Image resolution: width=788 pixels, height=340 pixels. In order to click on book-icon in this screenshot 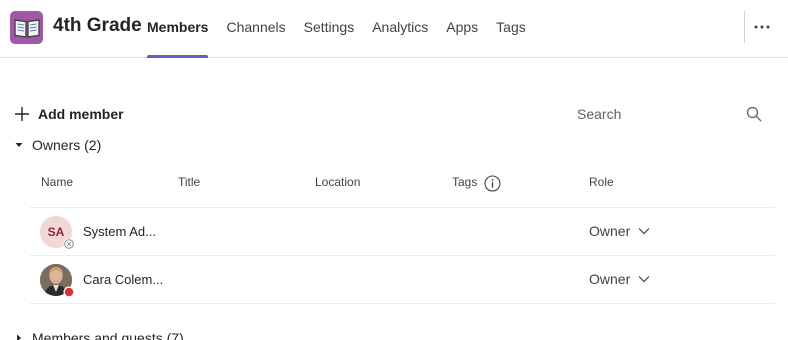, I will do `click(26, 28)`.